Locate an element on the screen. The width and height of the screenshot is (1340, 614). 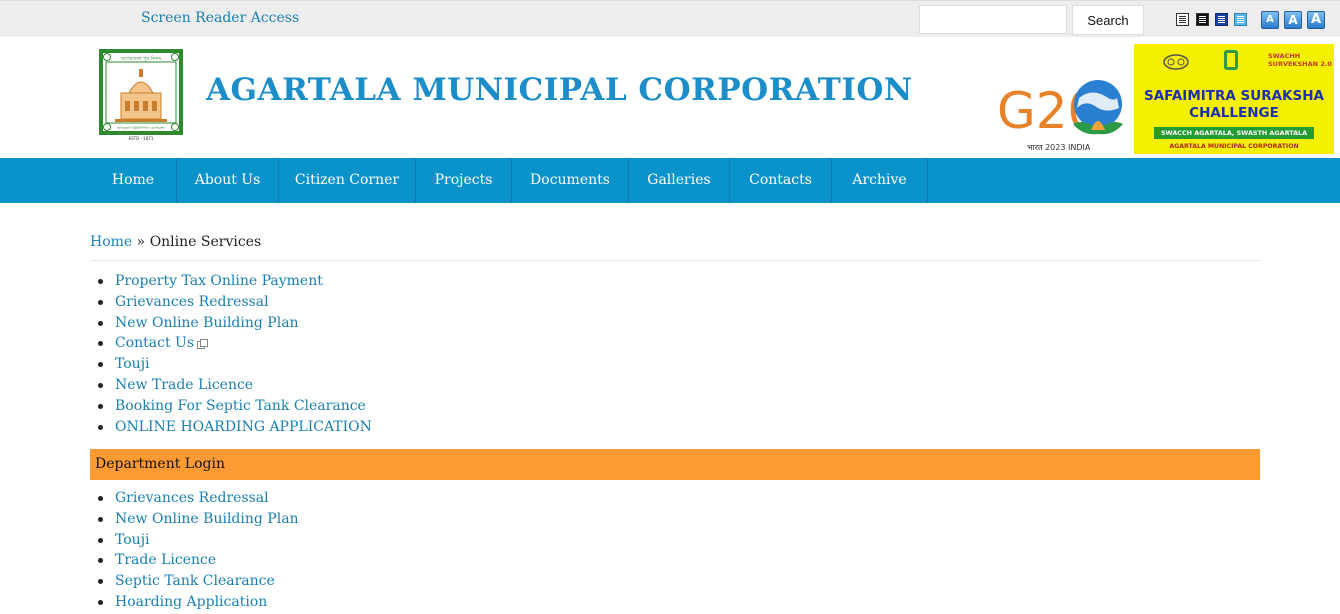
banner-title-line1: SAFAIMITRA SURAKSHA is located at coordinates (1234, 96).